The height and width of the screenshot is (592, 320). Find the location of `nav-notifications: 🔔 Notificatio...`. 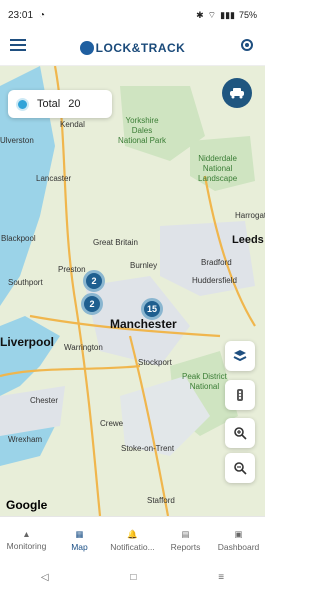

nav-notifications: 🔔 Notificatio... is located at coordinates (132, 540).